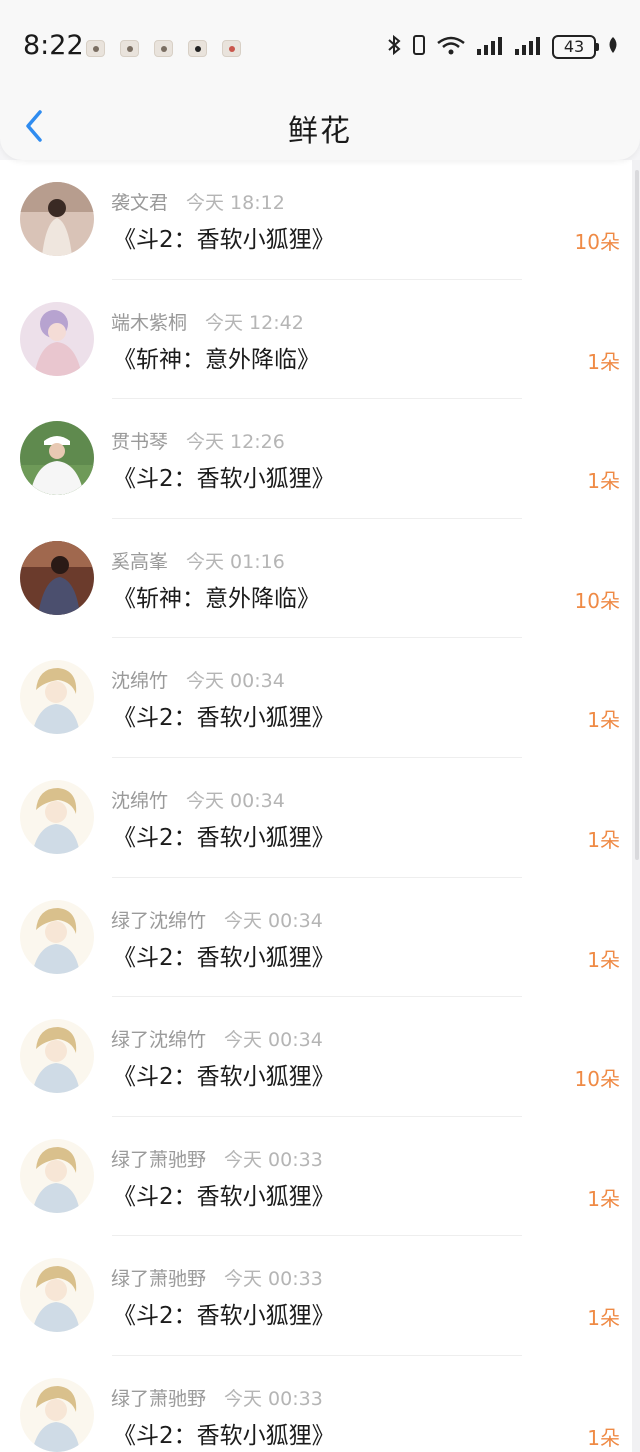  What do you see at coordinates (613, 47) in the screenshot?
I see `leaf-icon` at bounding box center [613, 47].